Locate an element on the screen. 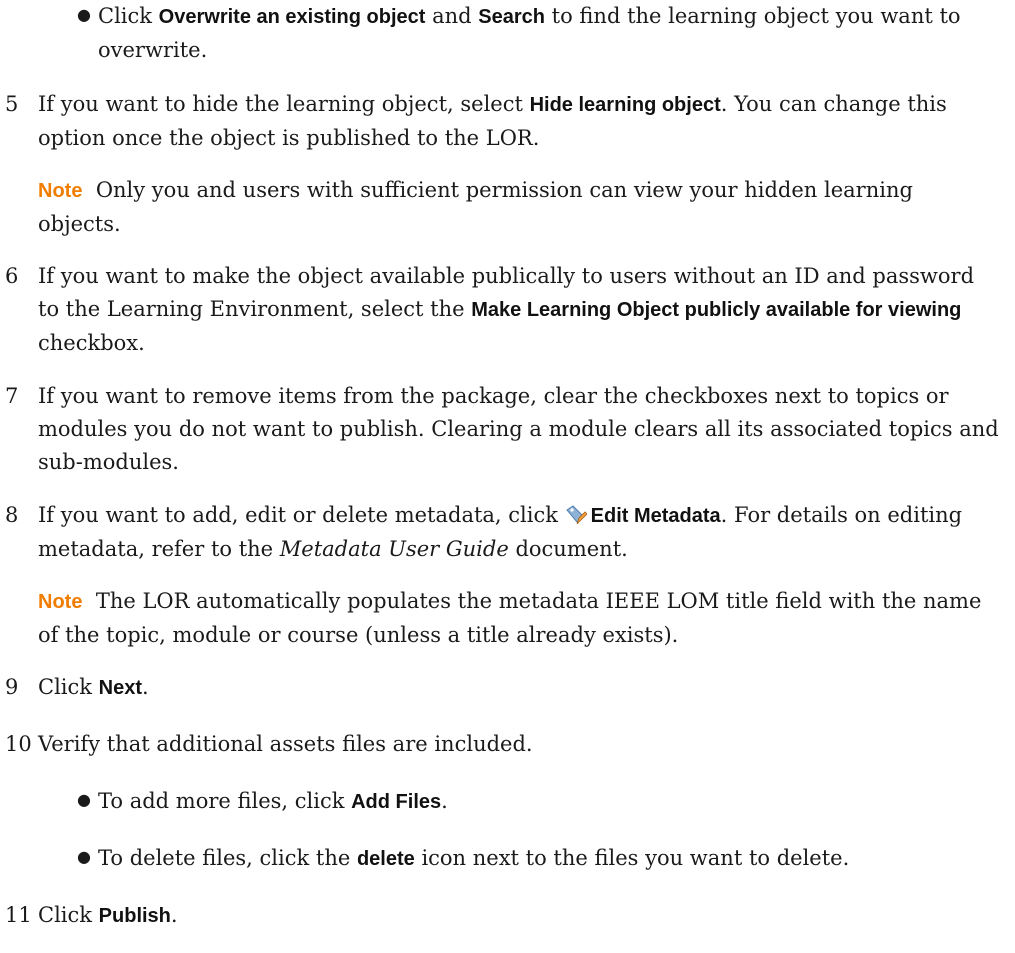  step-number: 11 is located at coordinates (18, 915).